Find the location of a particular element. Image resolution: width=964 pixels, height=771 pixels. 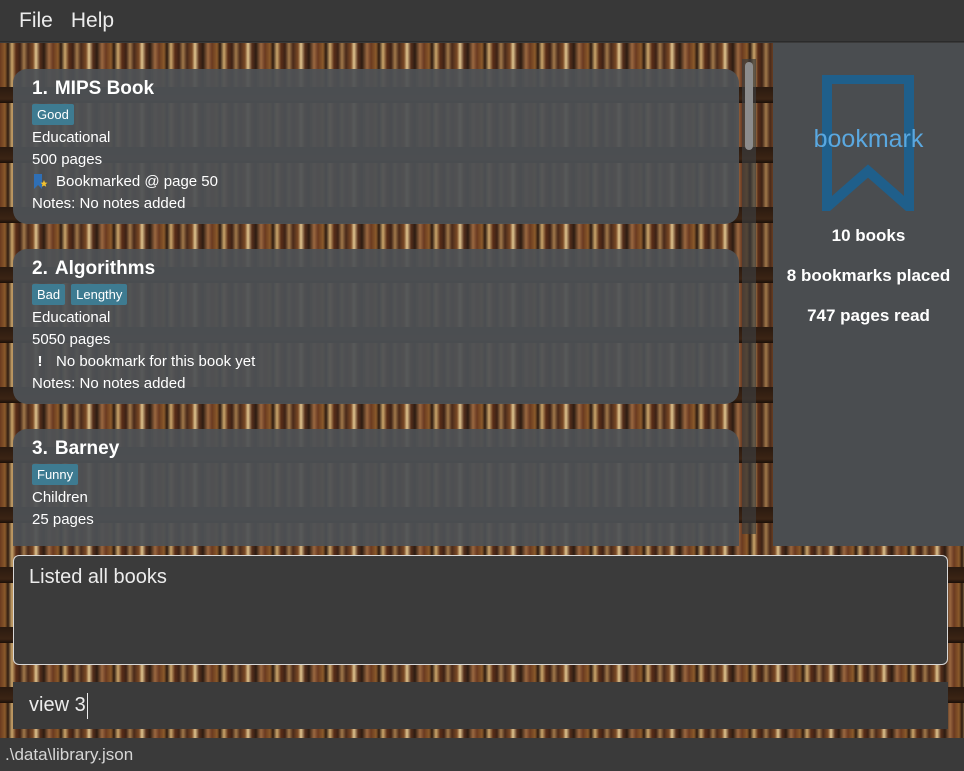

tag-badge: Good is located at coordinates (53, 114).